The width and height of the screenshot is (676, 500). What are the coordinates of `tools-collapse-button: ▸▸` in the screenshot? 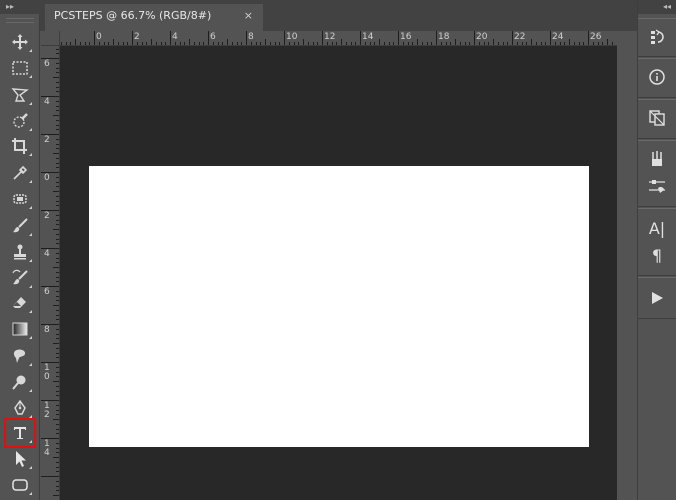 It's located at (20, 7).